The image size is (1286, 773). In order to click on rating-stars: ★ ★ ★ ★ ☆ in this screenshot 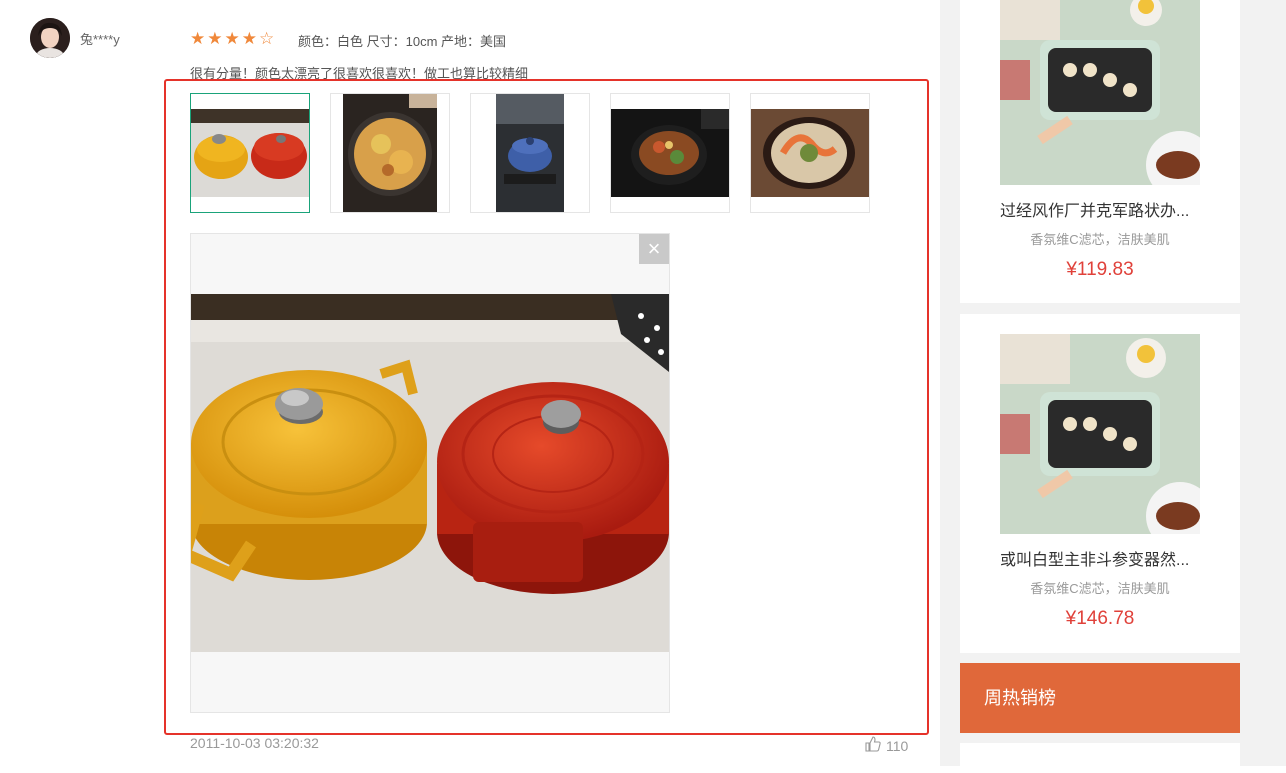, I will do `click(232, 38)`.